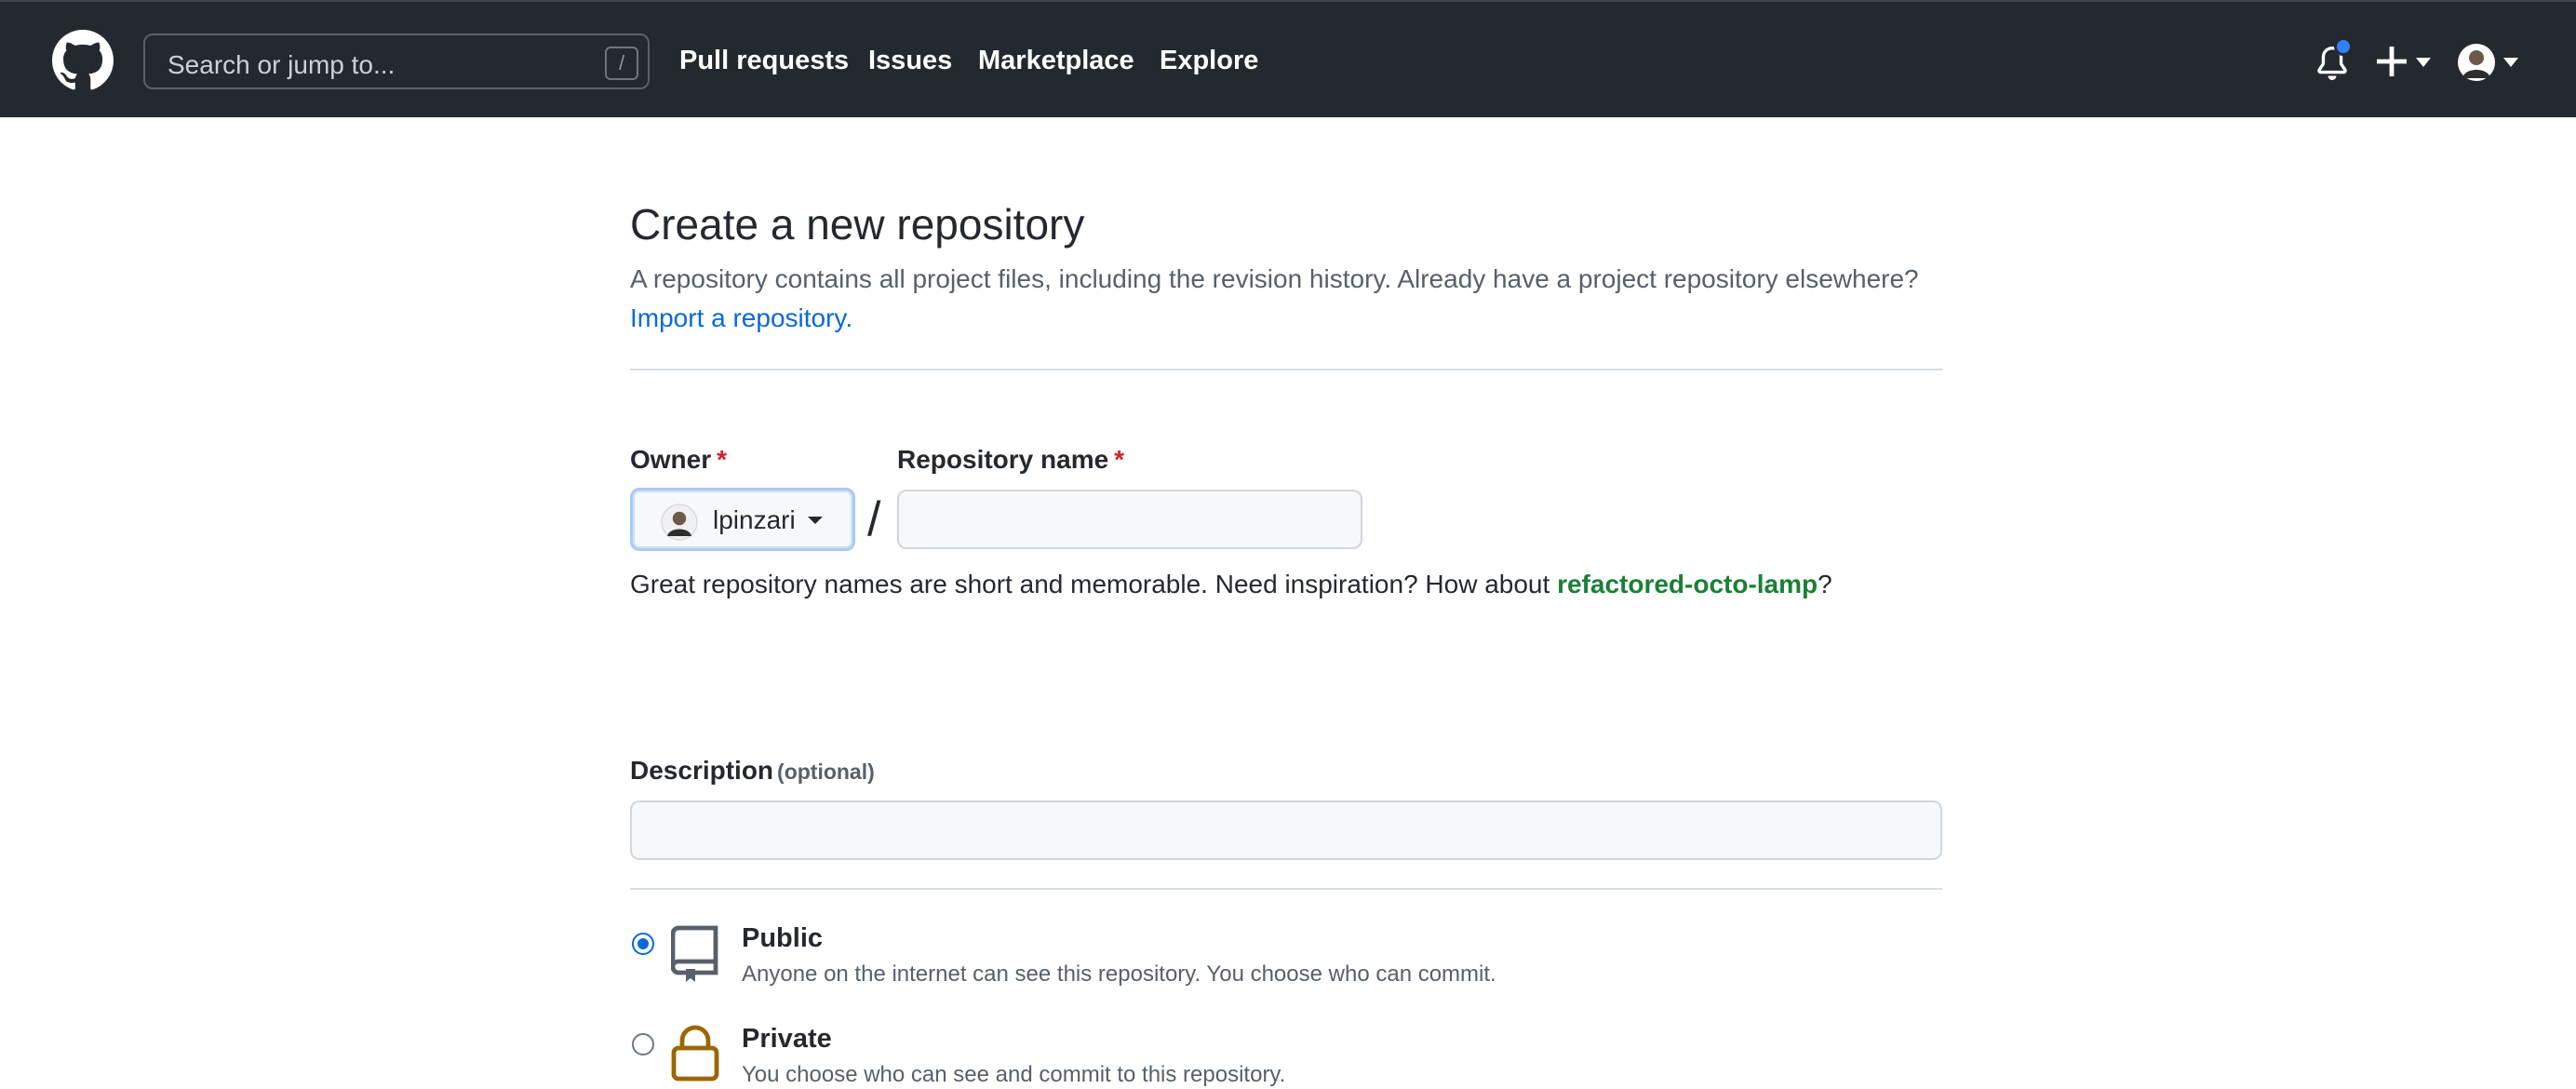 The image size is (2576, 1089). What do you see at coordinates (741, 318) in the screenshot?
I see `import-repository-link: Import a repository.` at bounding box center [741, 318].